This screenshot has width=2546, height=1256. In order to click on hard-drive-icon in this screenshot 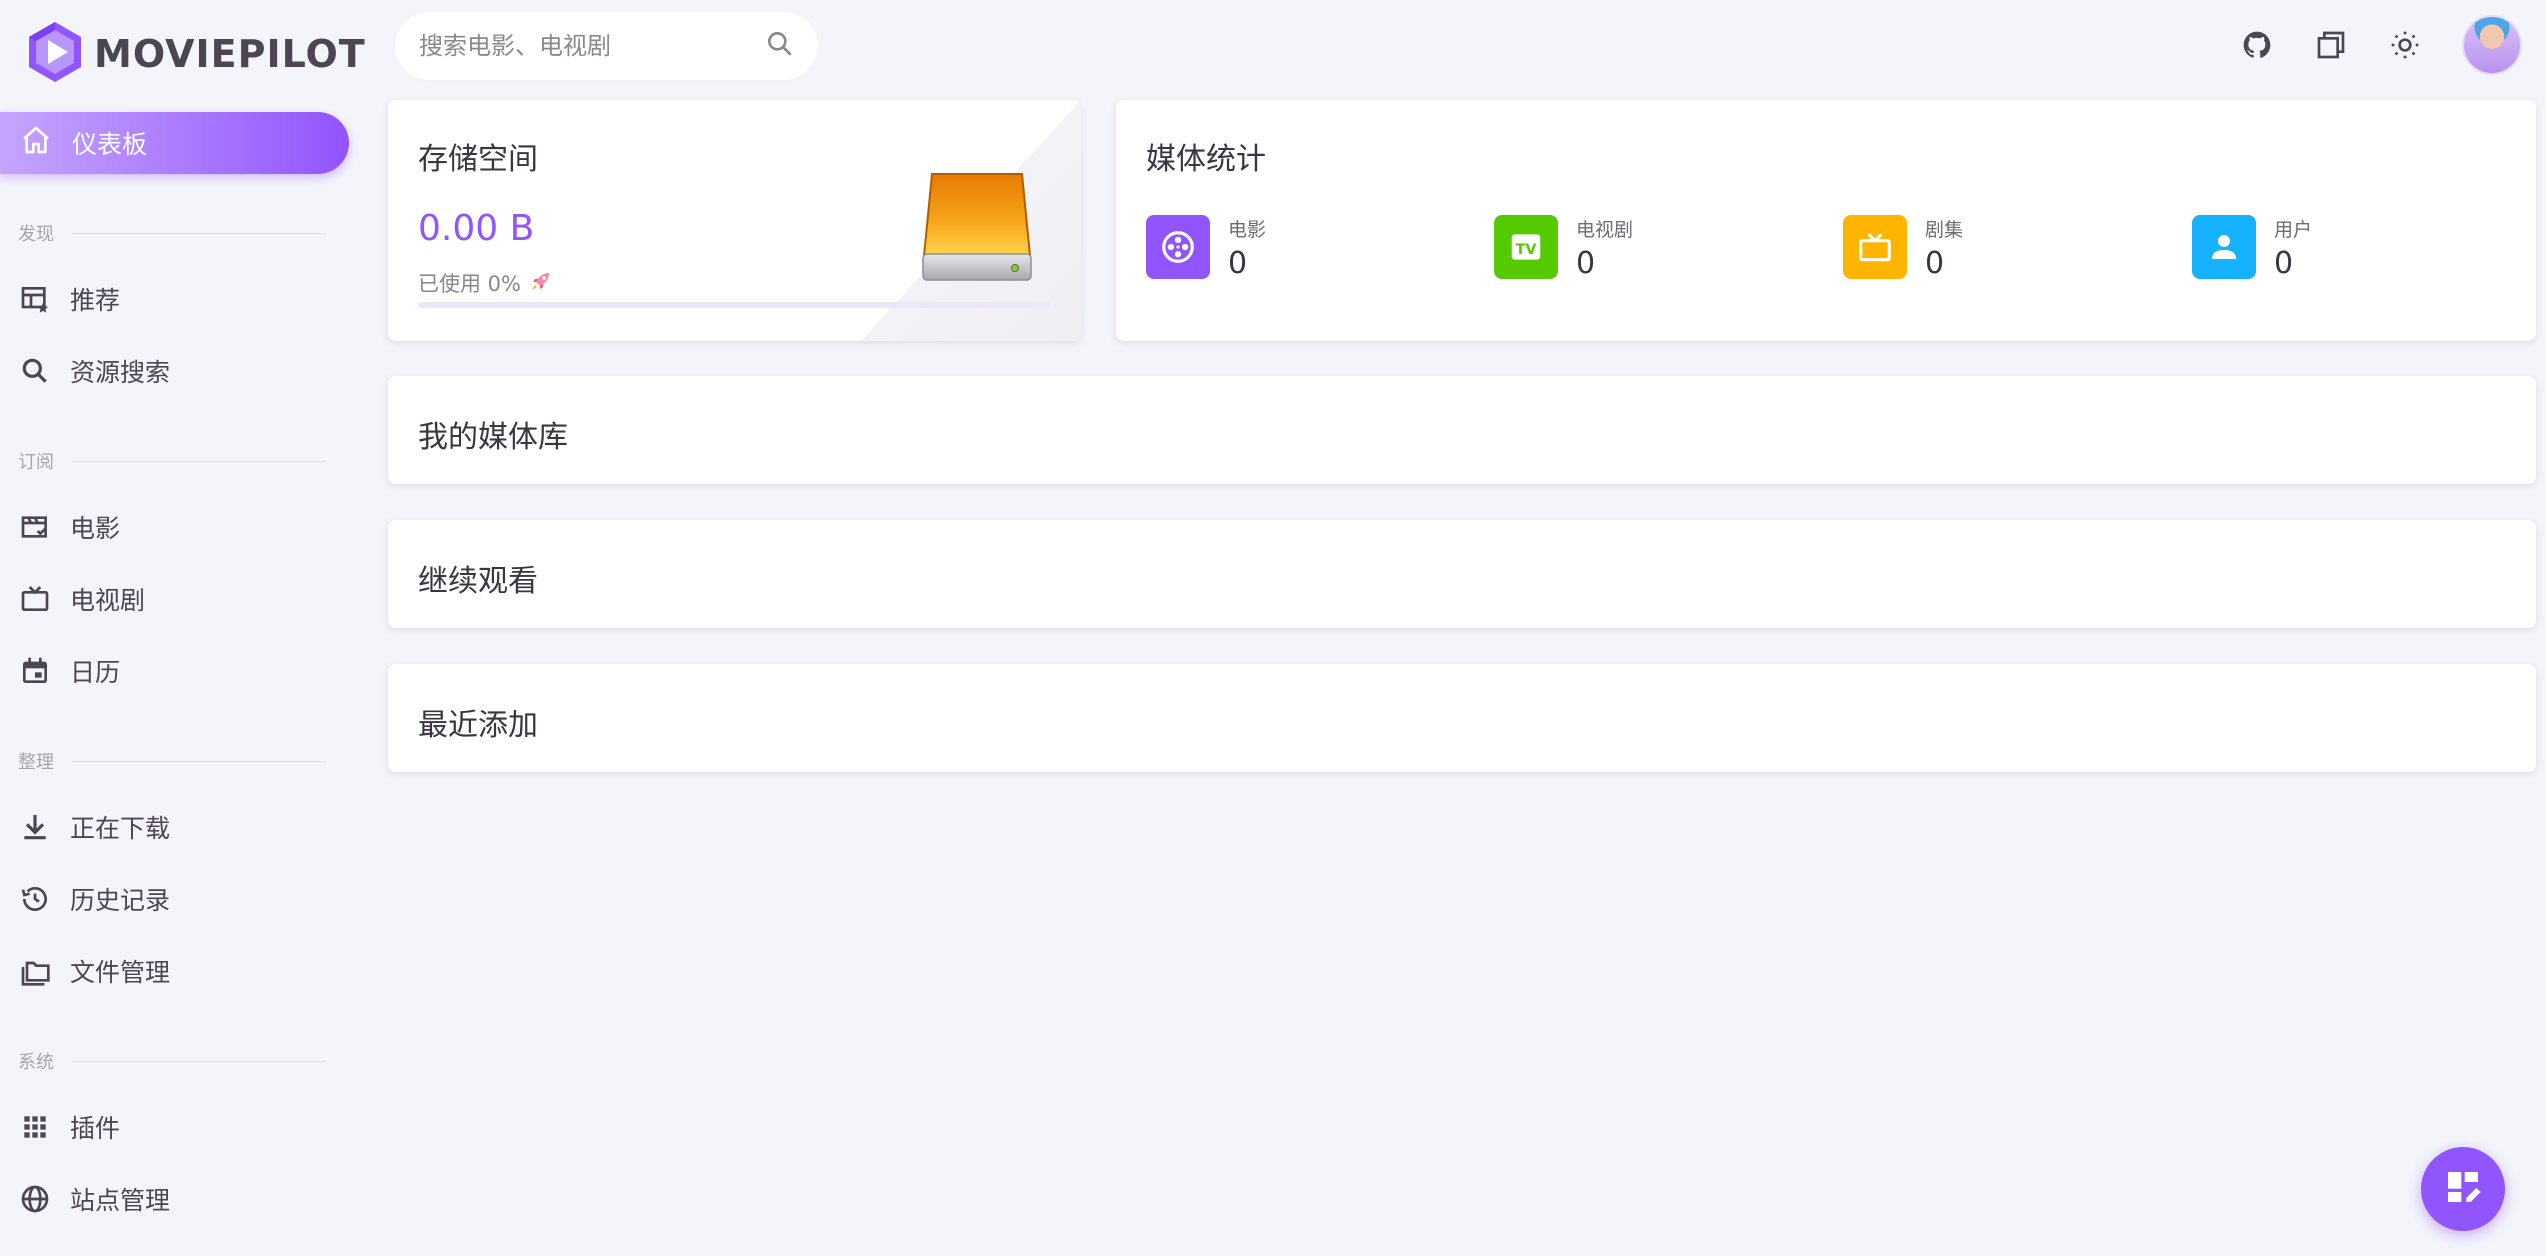, I will do `click(977, 227)`.